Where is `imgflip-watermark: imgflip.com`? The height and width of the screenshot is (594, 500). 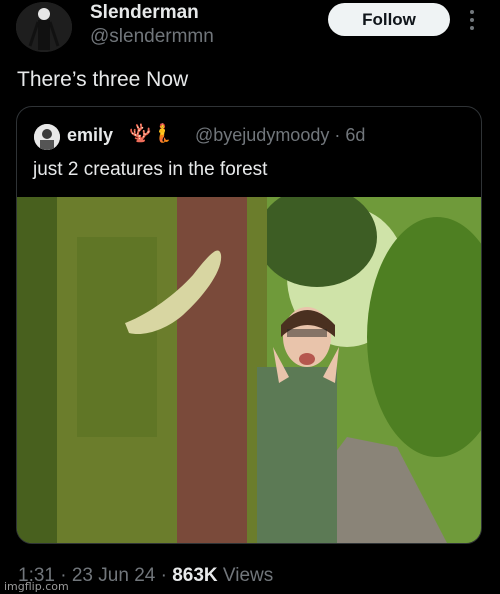
imgflip-watermark: imgflip.com is located at coordinates (36, 586).